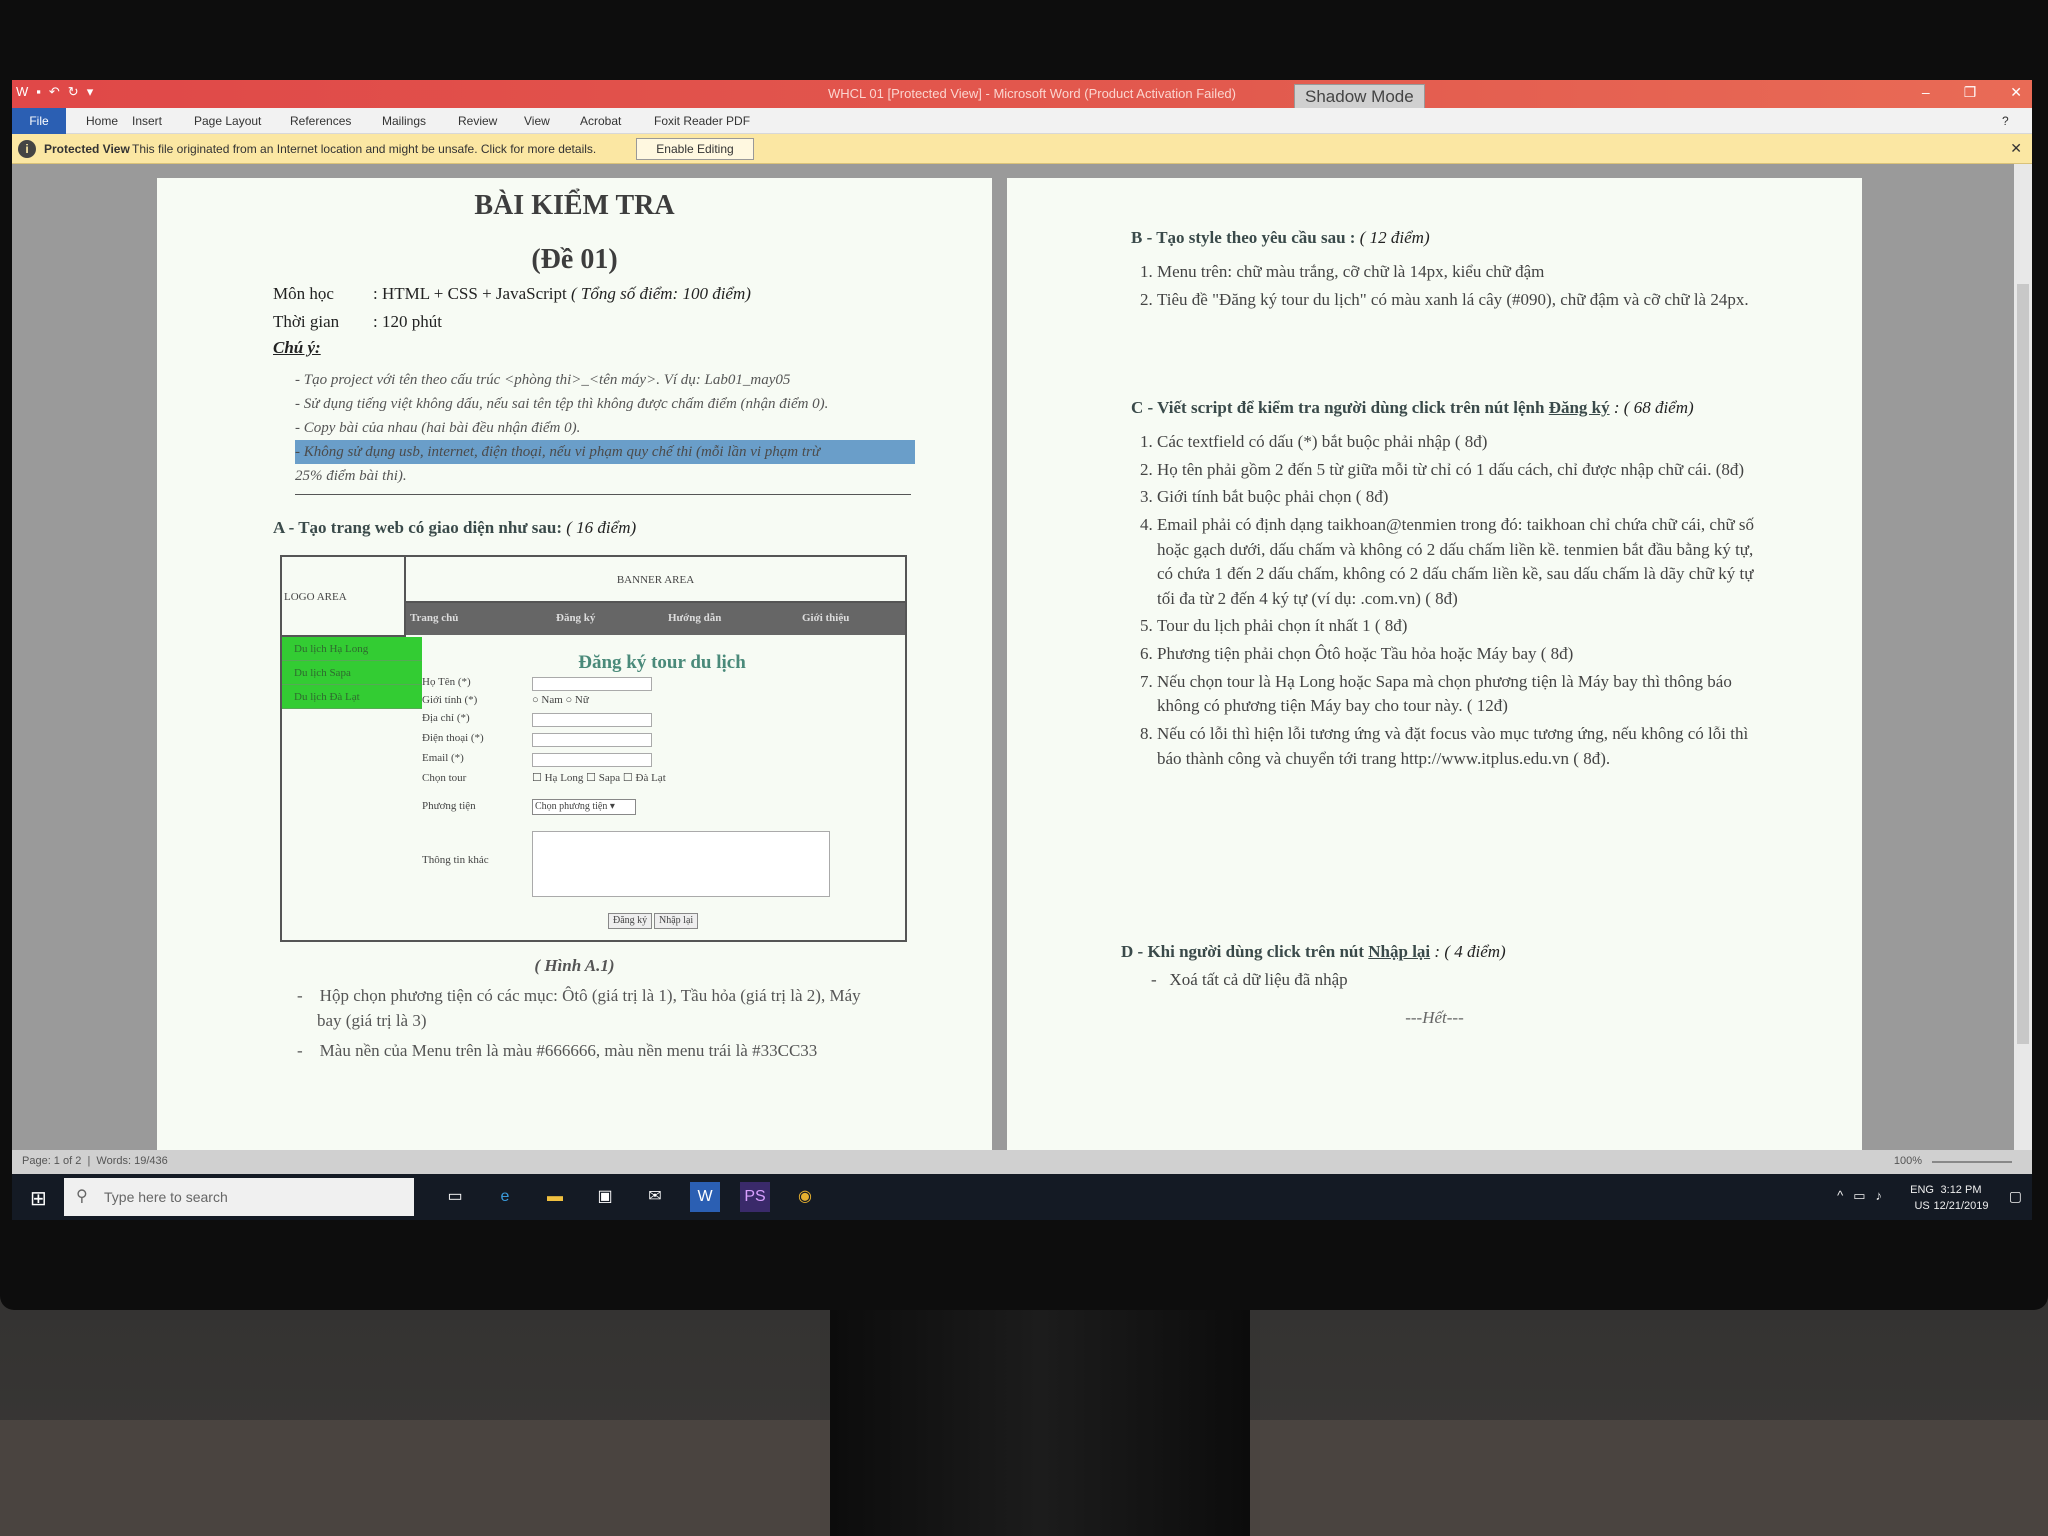  What do you see at coordinates (1394, 237) in the screenshot?
I see `section-b-points: ( 12 điểm)` at bounding box center [1394, 237].